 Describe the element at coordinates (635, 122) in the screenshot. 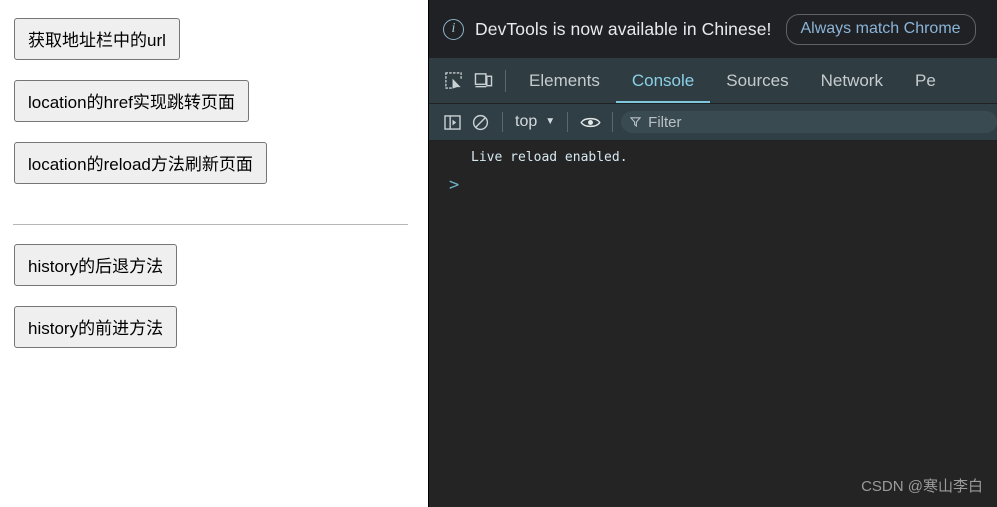

I see `filter-funnel-icon` at that location.